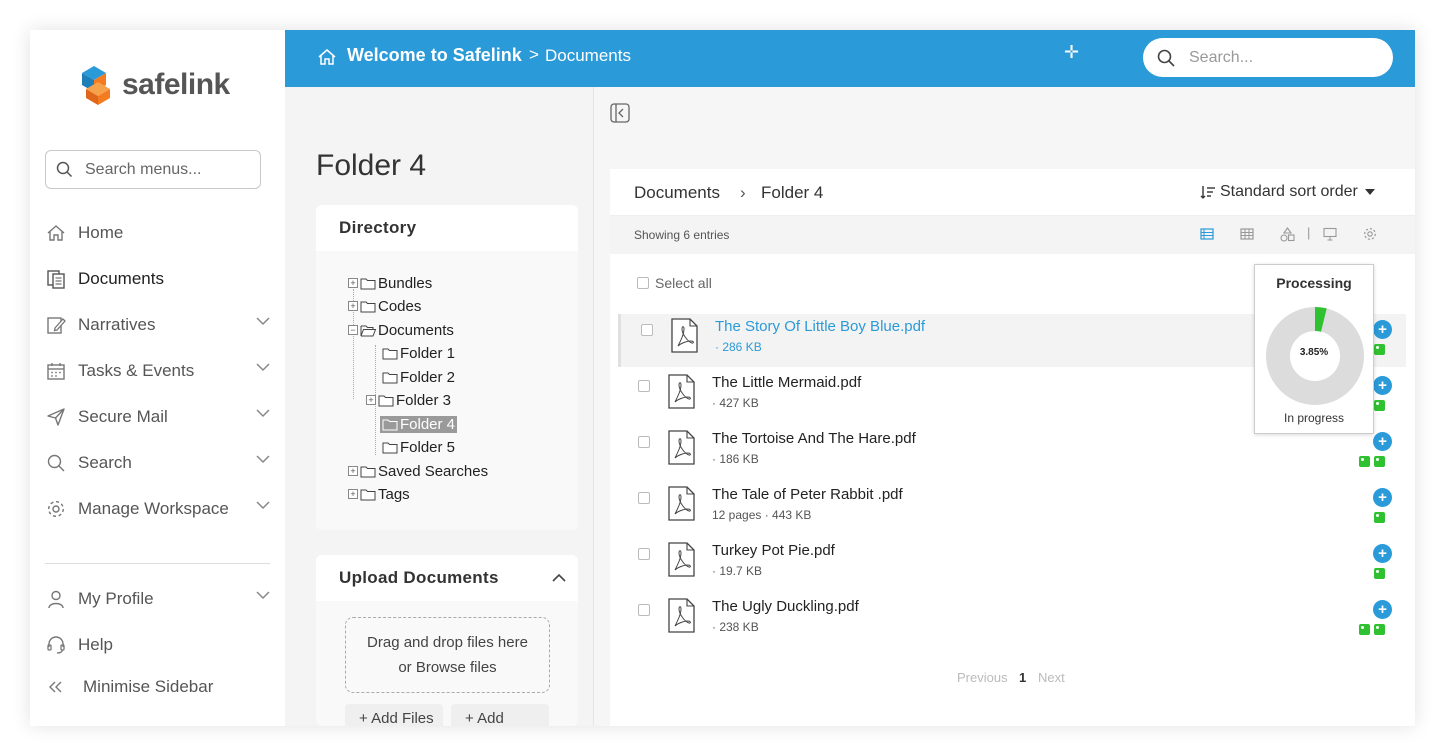 The height and width of the screenshot is (756, 1445). I want to click on pagination-page-1: 1, so click(1022, 677).